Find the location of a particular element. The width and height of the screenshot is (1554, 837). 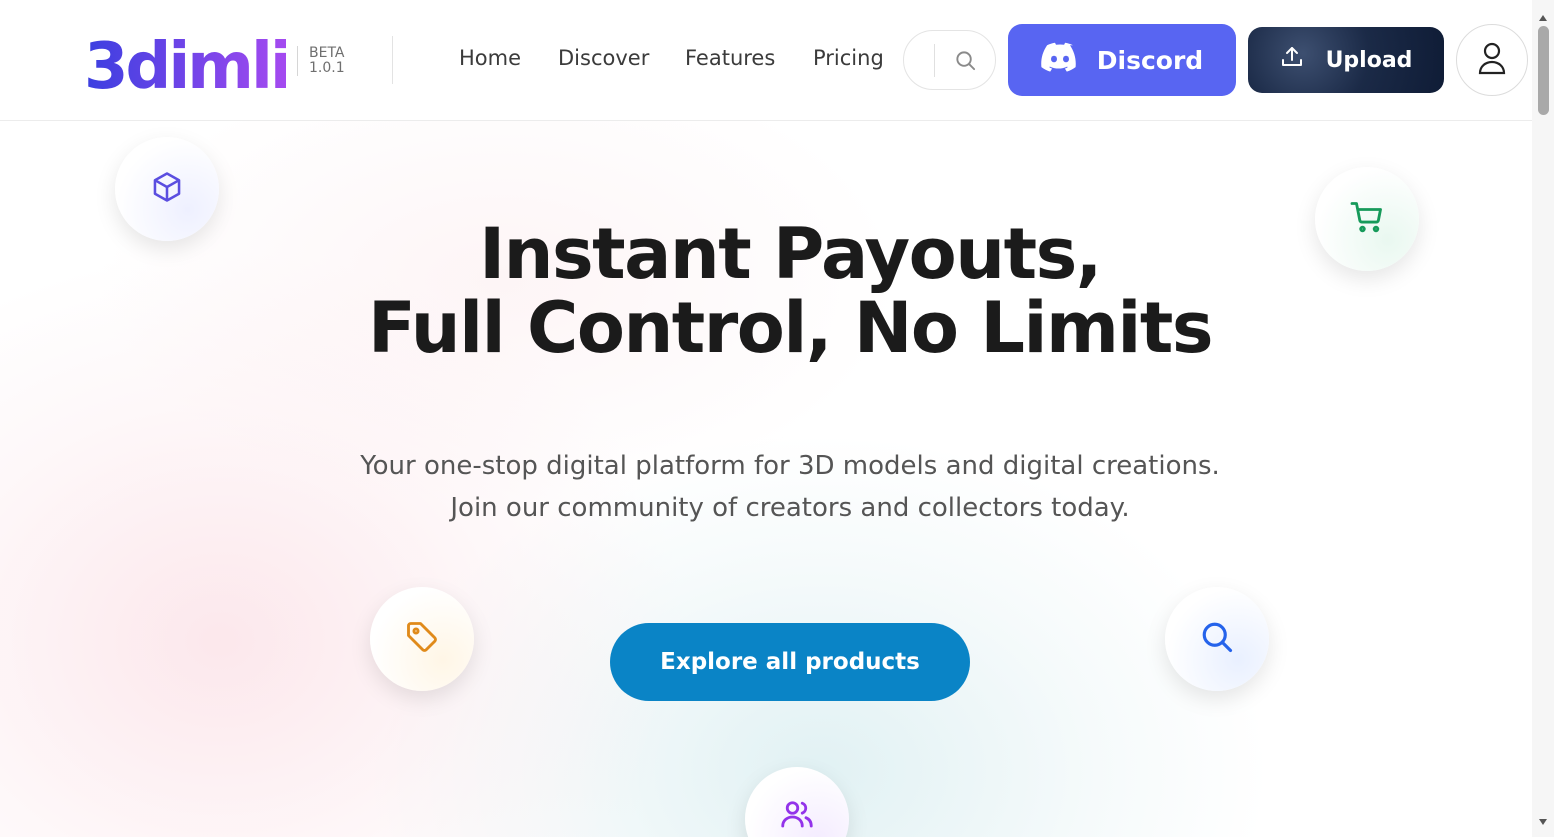

nav-features: Features is located at coordinates (730, 58).